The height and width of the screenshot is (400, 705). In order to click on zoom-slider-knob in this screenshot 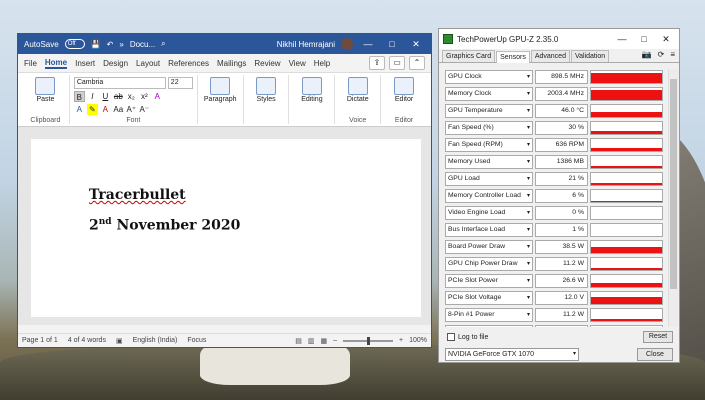, I will do `click(368, 340)`.